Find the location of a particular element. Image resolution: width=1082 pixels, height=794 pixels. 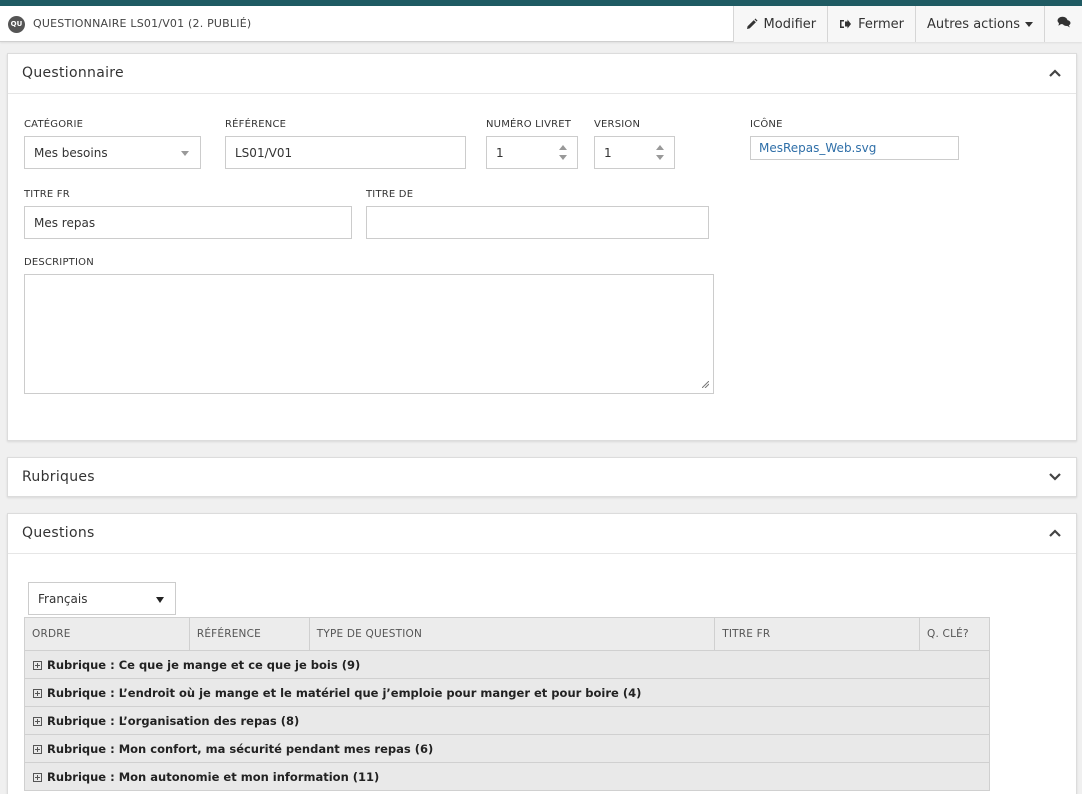

booklet-number-stepper: 1 is located at coordinates (532, 152).